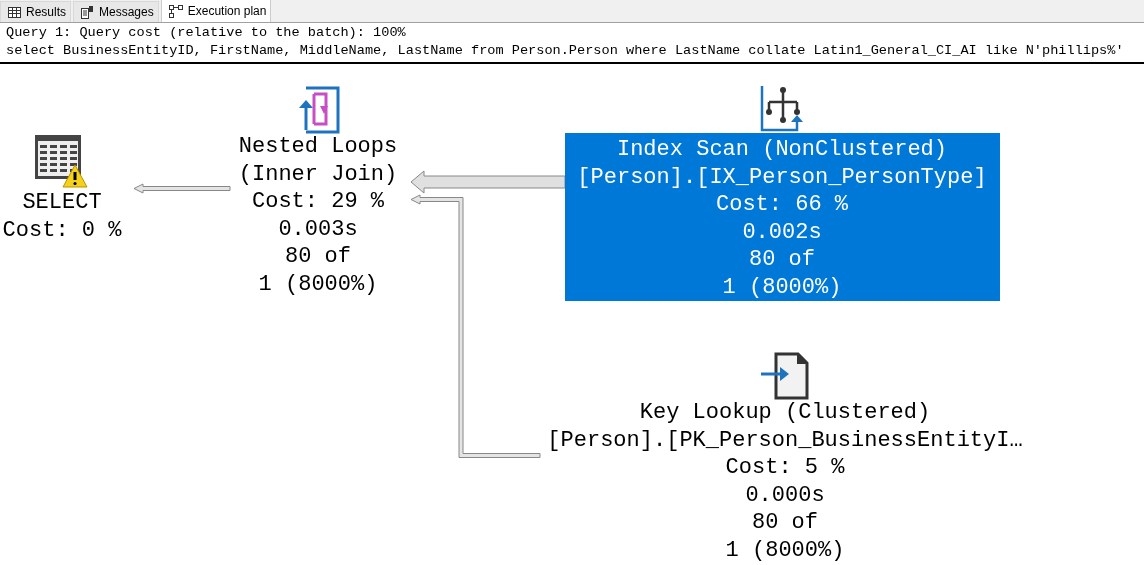 The height and width of the screenshot is (565, 1144). What do you see at coordinates (318, 174) in the screenshot?
I see `join-type: (Inner Join)` at bounding box center [318, 174].